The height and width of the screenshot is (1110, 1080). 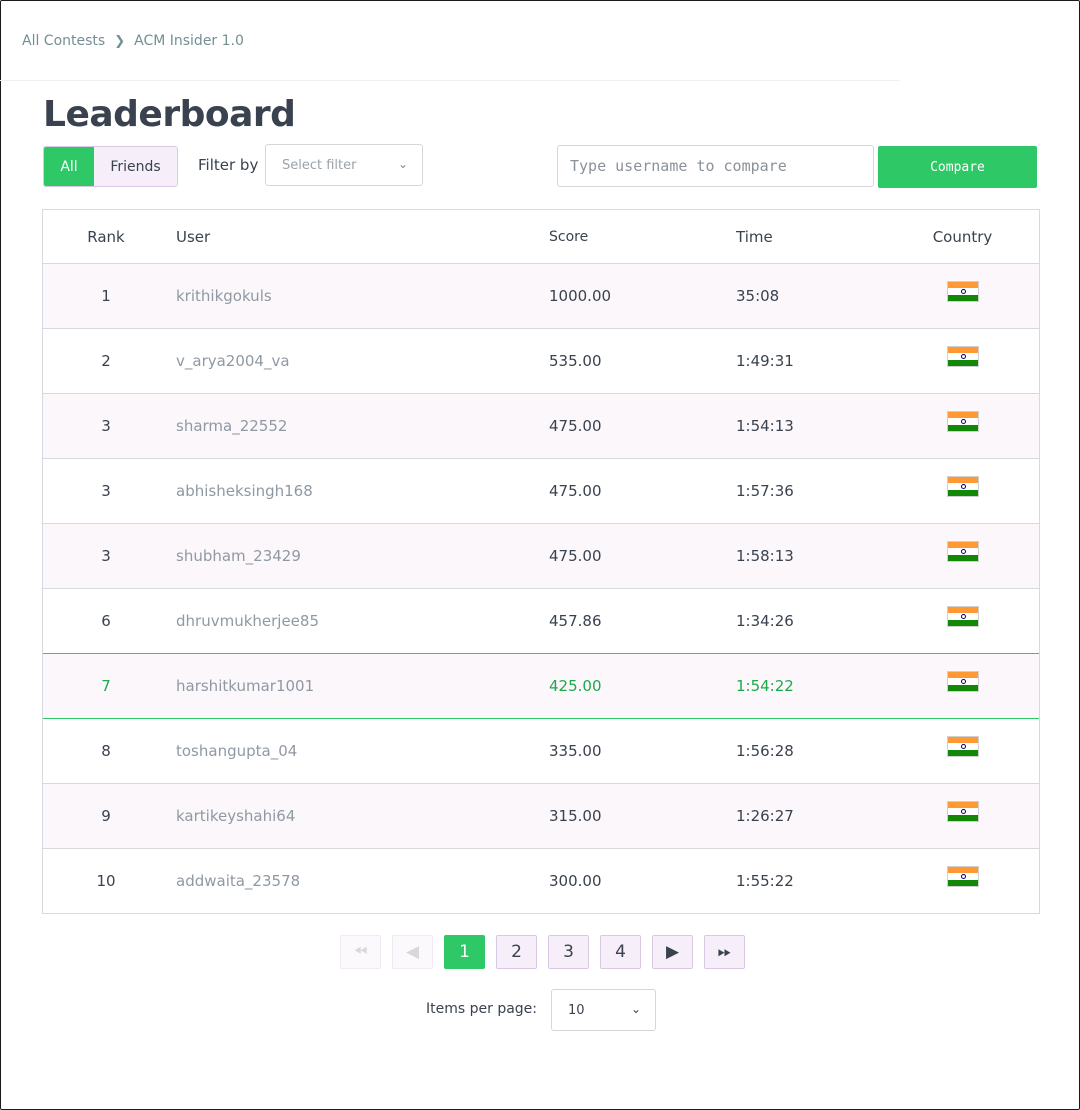 I want to click on row-user-link: v_arya2004_va, so click(x=359, y=361).